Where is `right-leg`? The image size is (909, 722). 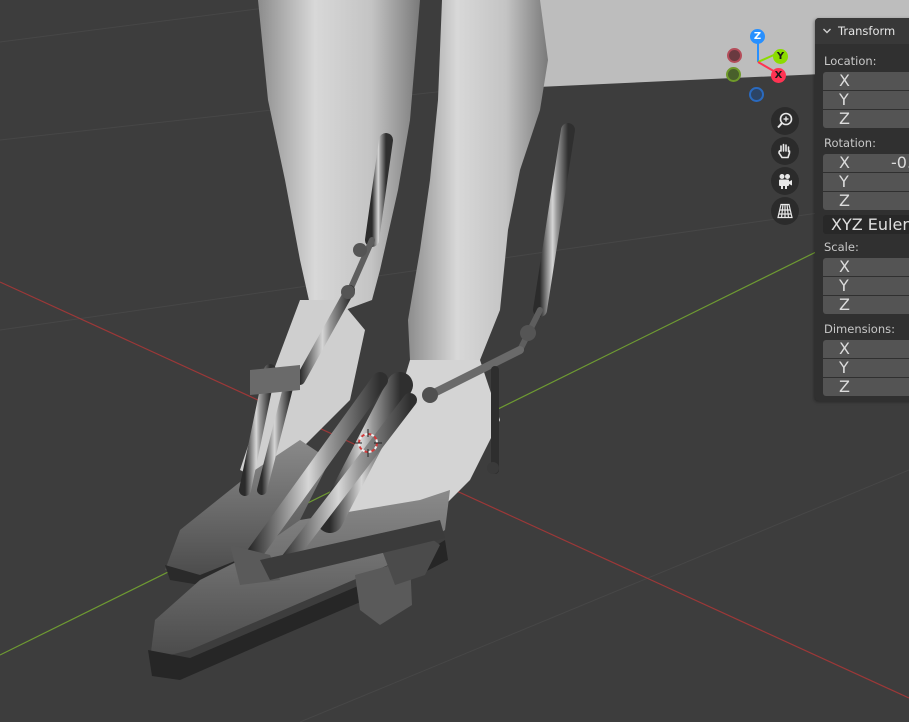 right-leg is located at coordinates (478, 190).